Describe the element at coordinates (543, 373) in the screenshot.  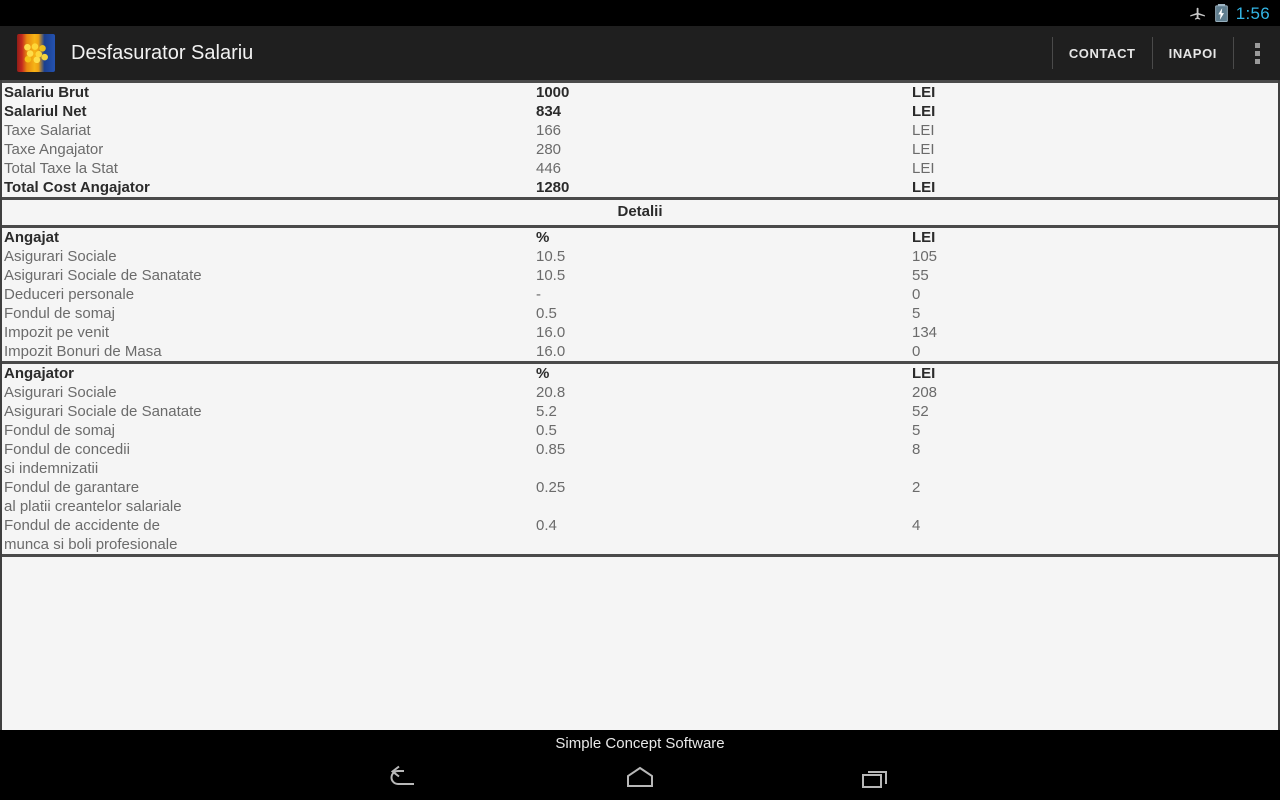
I see `employer-header-pct: %` at that location.